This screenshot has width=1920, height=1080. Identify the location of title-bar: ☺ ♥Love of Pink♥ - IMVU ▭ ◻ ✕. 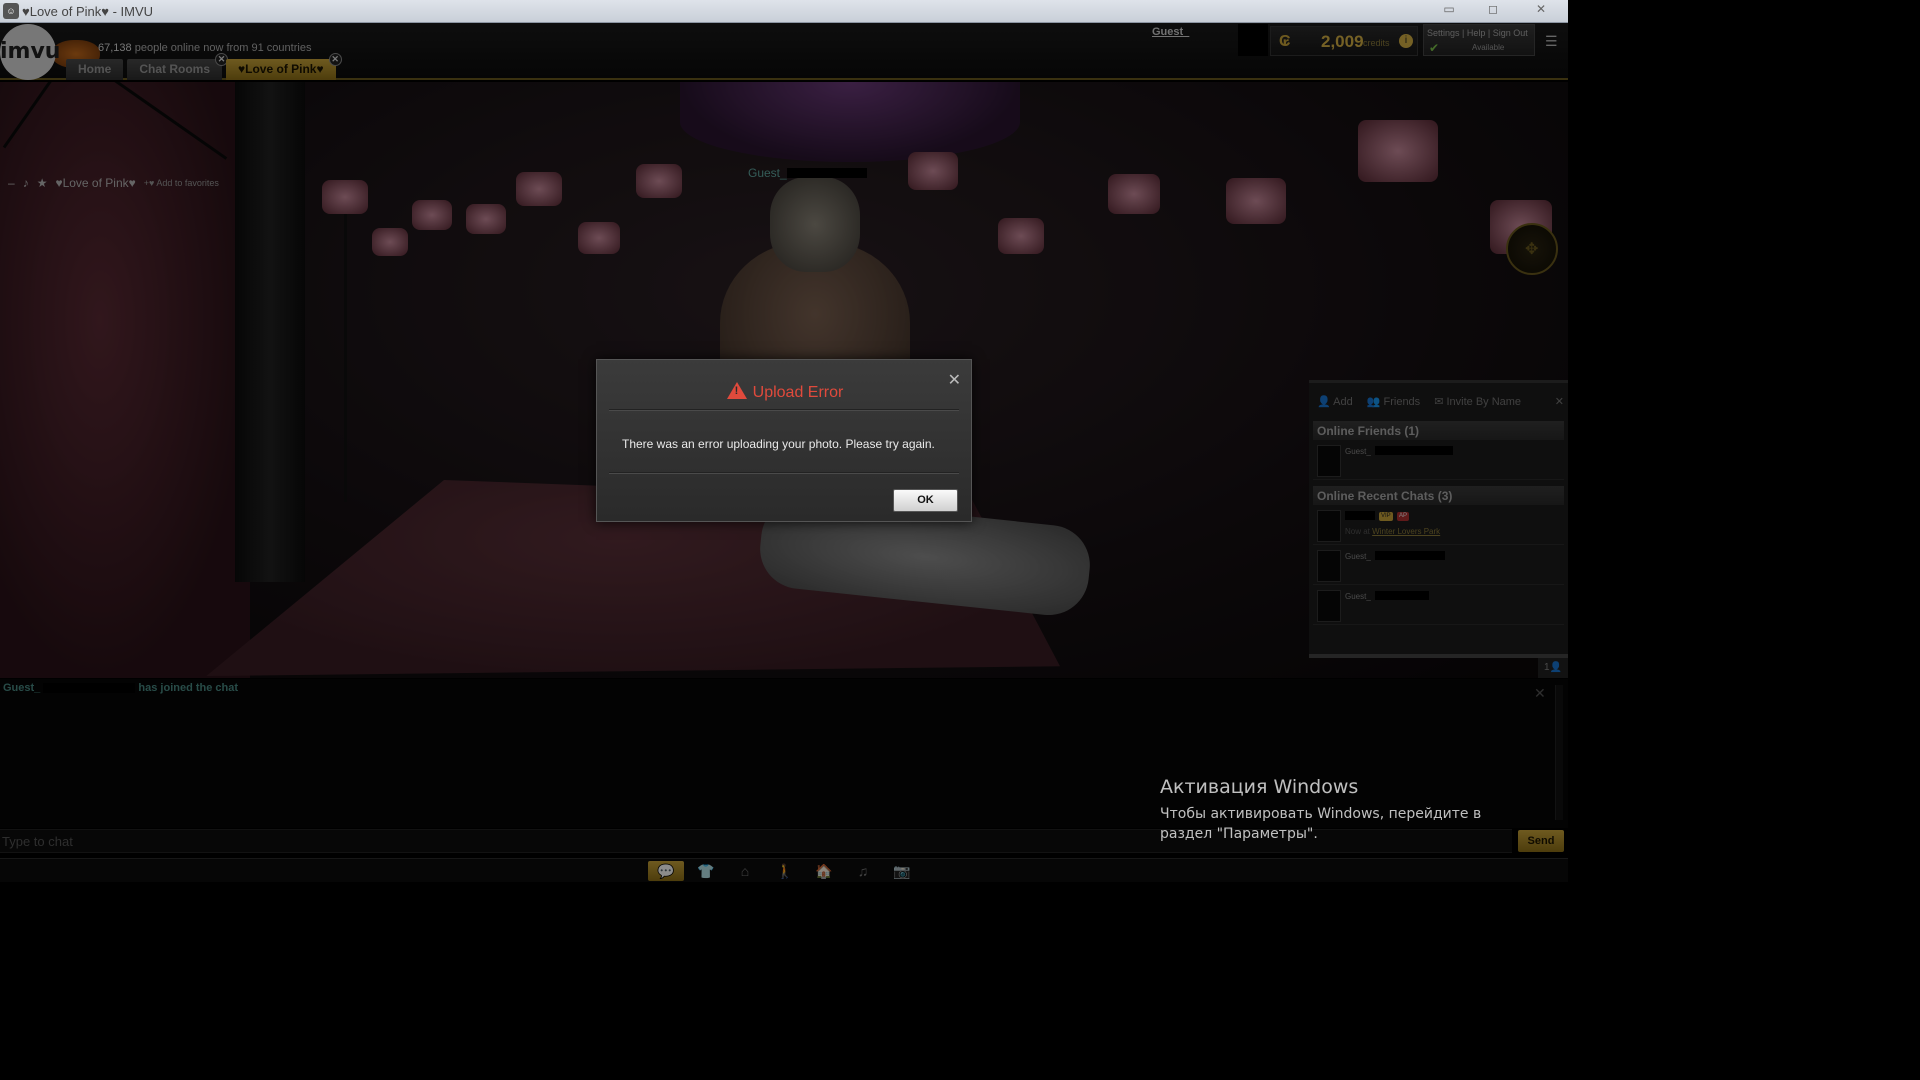
(784, 11).